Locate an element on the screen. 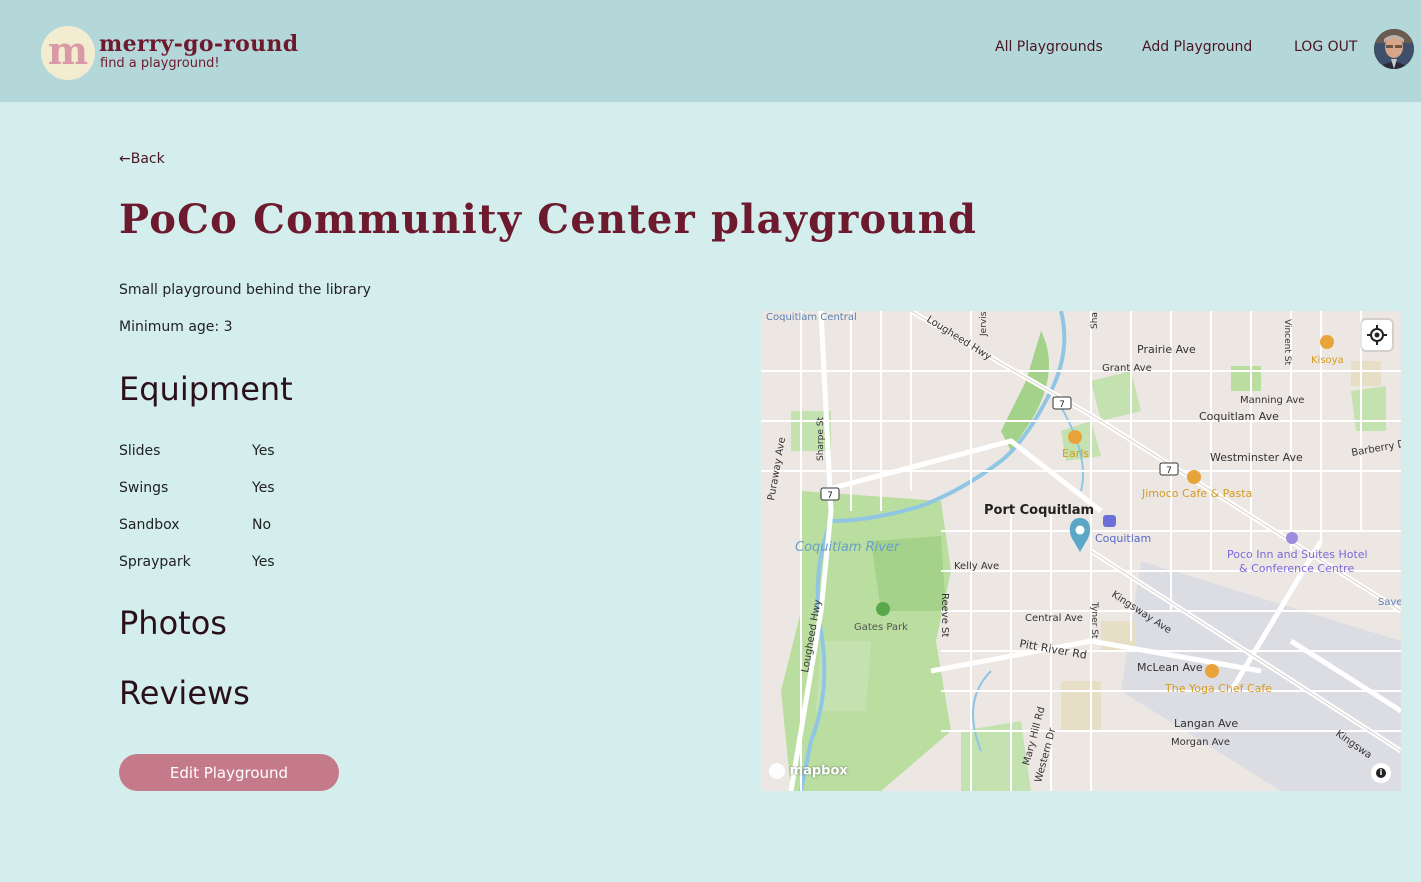  info-icon: i is located at coordinates (1381, 773).